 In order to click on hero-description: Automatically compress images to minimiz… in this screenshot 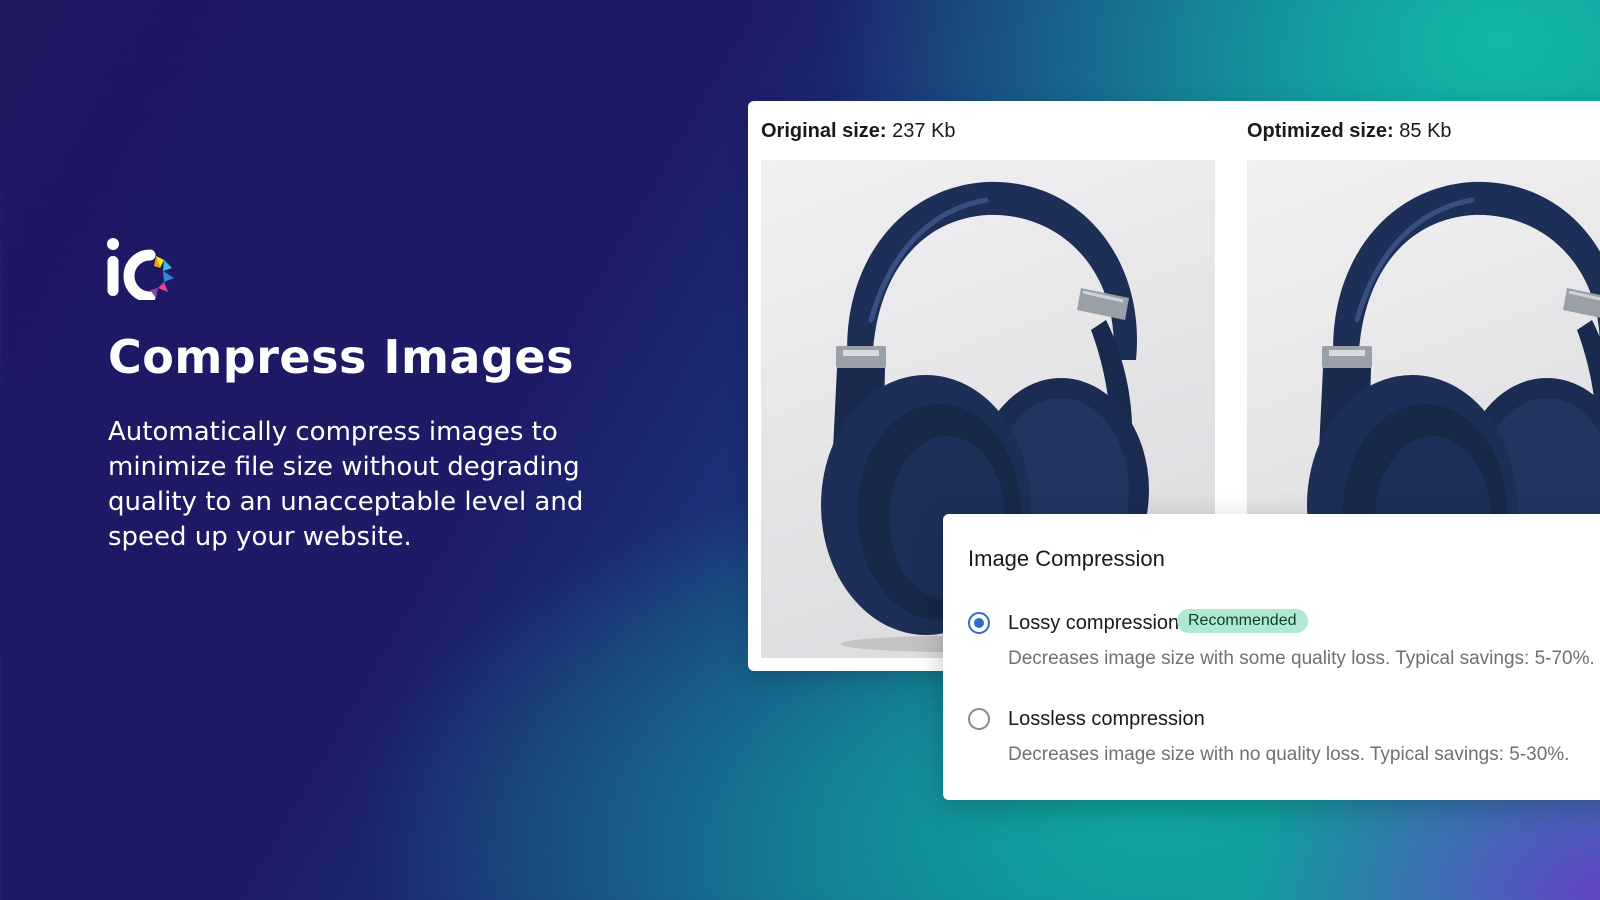, I will do `click(346, 484)`.